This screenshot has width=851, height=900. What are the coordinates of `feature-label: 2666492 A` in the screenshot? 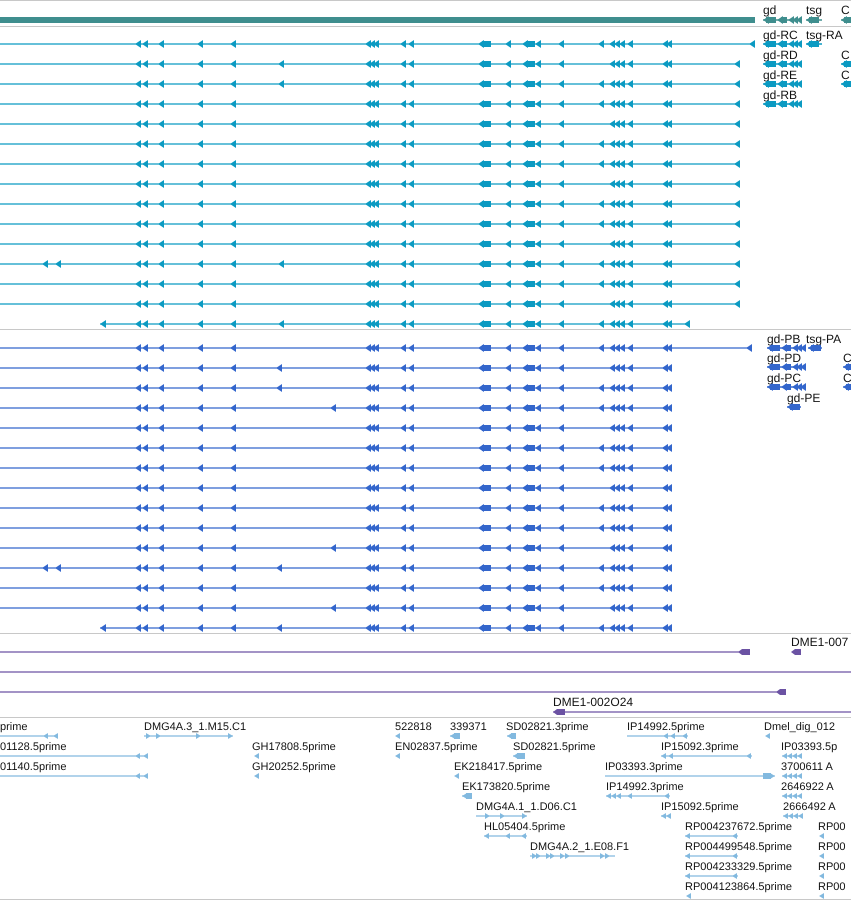 It's located at (809, 807).